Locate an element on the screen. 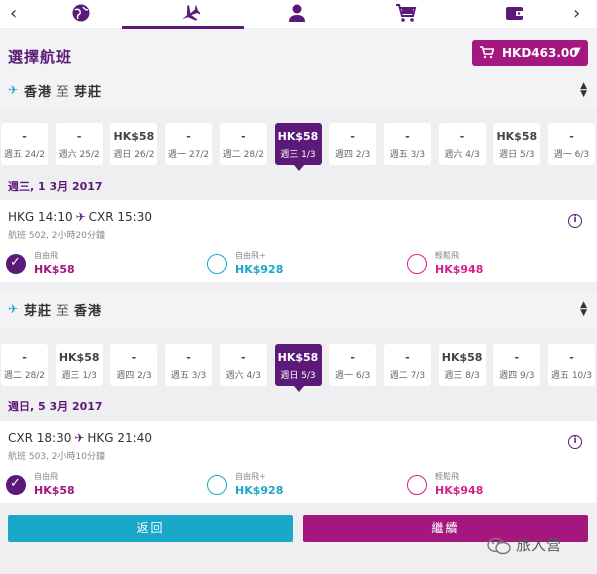  date-label: 週六 4/3 is located at coordinates (243, 376).